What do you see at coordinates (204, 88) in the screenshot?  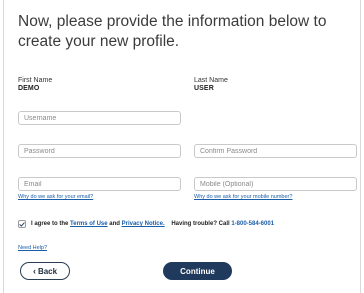 I see `last-name-value: USER` at bounding box center [204, 88].